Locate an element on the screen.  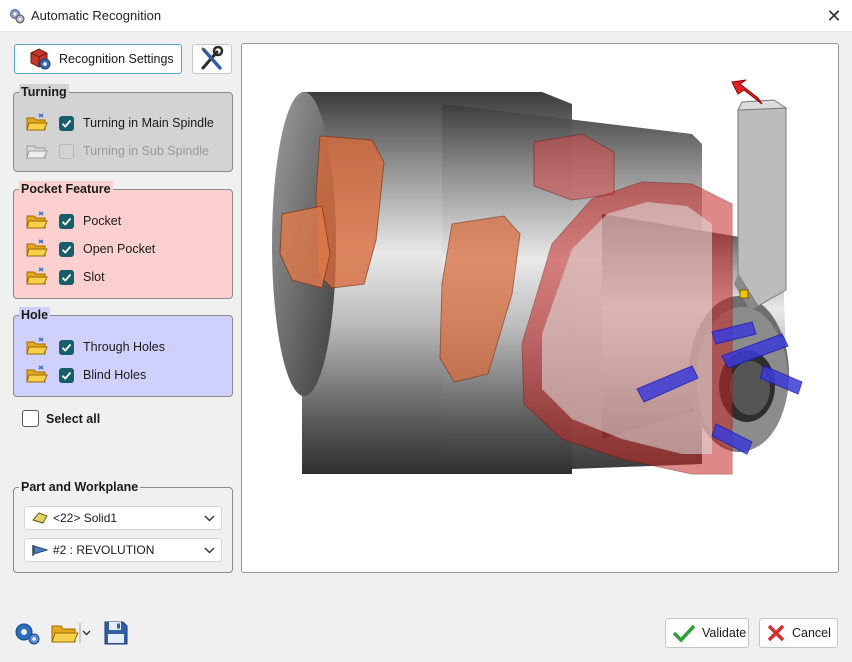
open-file-dropdown-button is located at coordinates (72, 633).